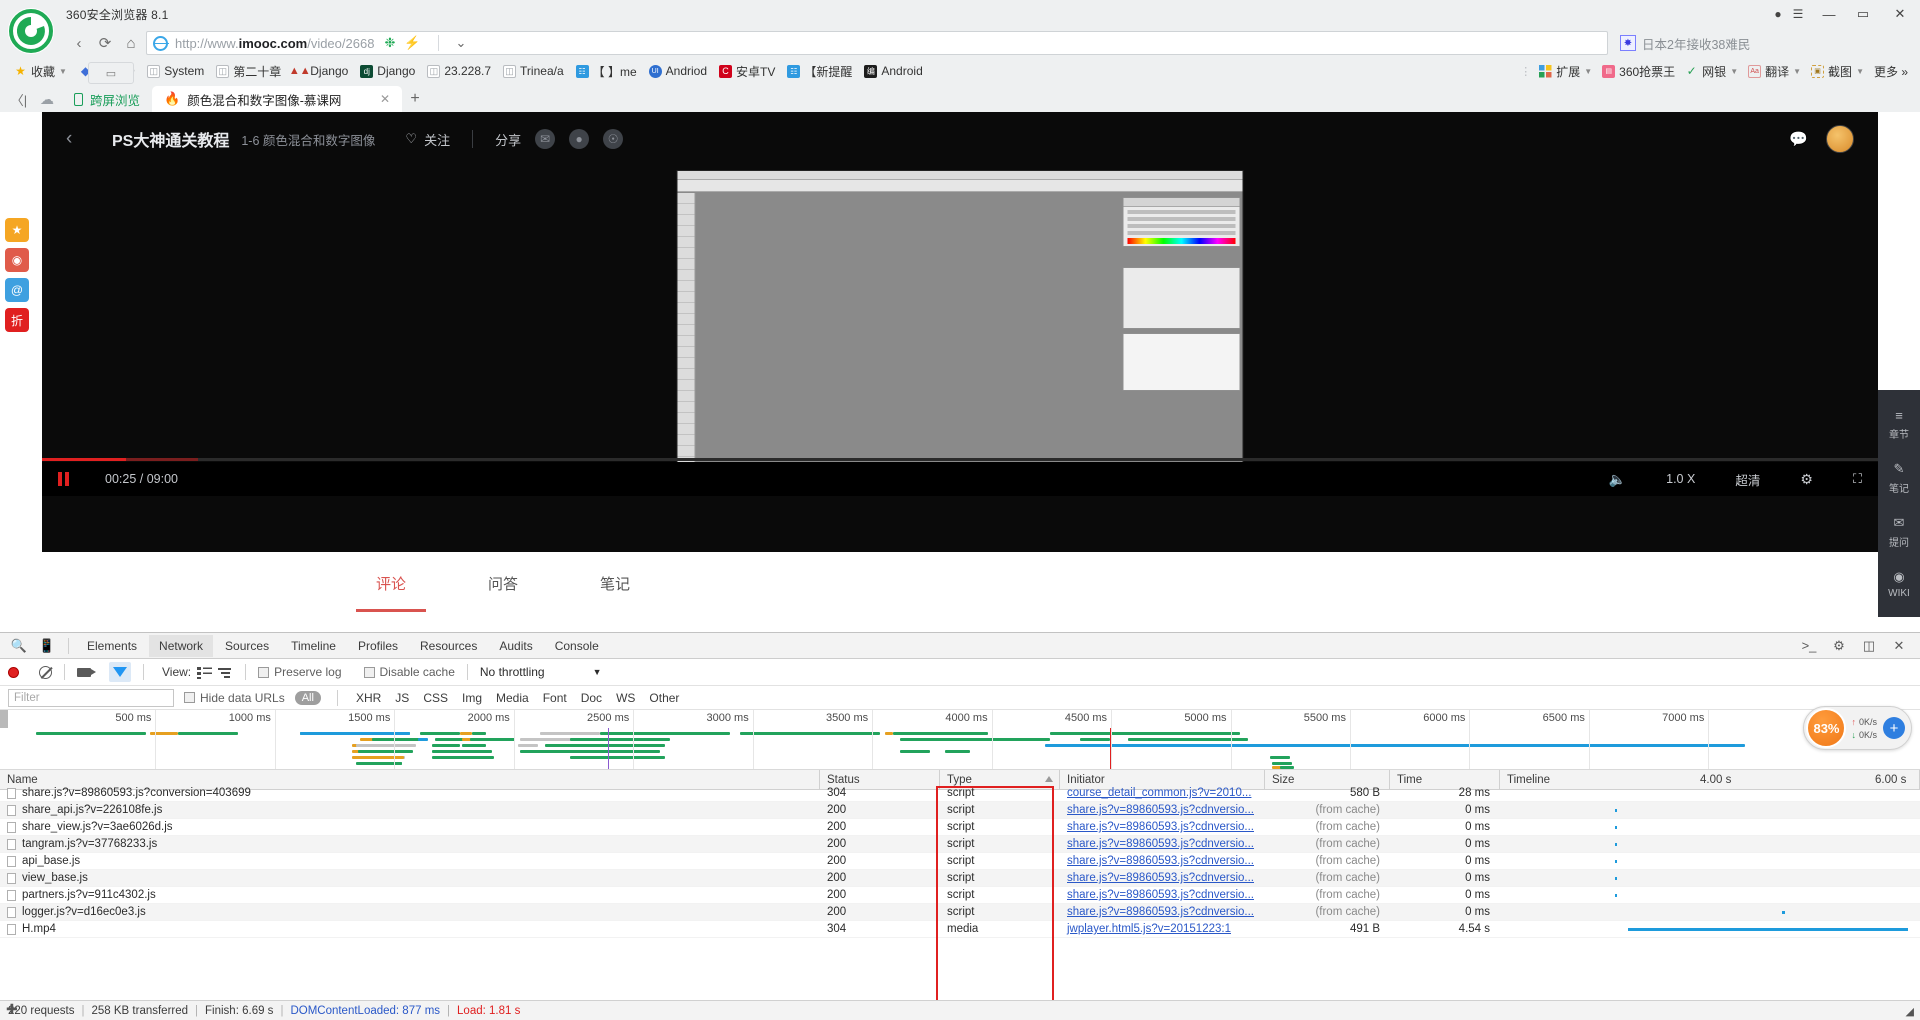 Image resolution: width=1920 pixels, height=1020 pixels. I want to click on close-icon: ✕, so click(1899, 646).